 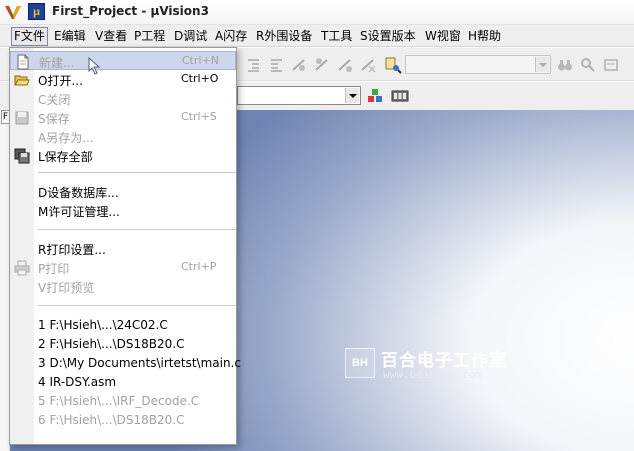 I want to click on title-bar: μ First_Project - µVision3, so click(x=317, y=12).